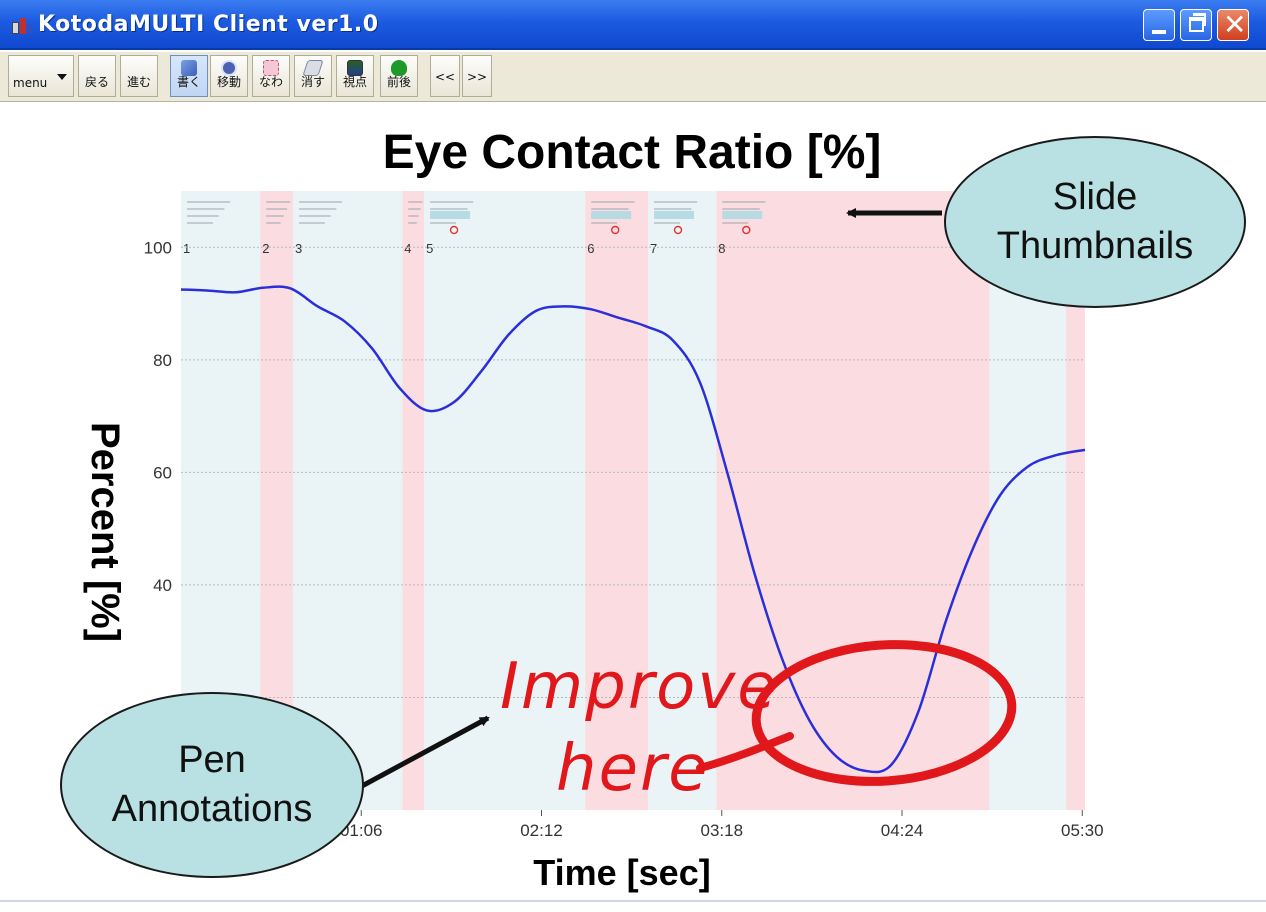  What do you see at coordinates (633, 769) in the screenshot?
I see `annotation-text-here: here` at bounding box center [633, 769].